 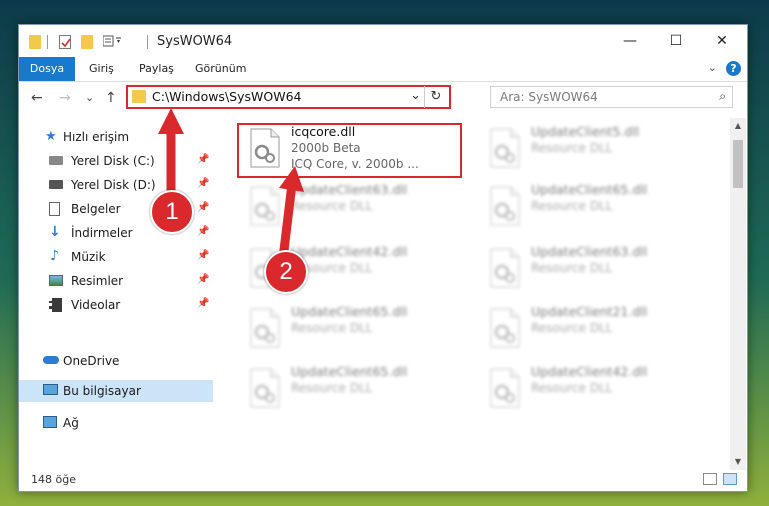 I want to click on divider, so click(x=47, y=42).